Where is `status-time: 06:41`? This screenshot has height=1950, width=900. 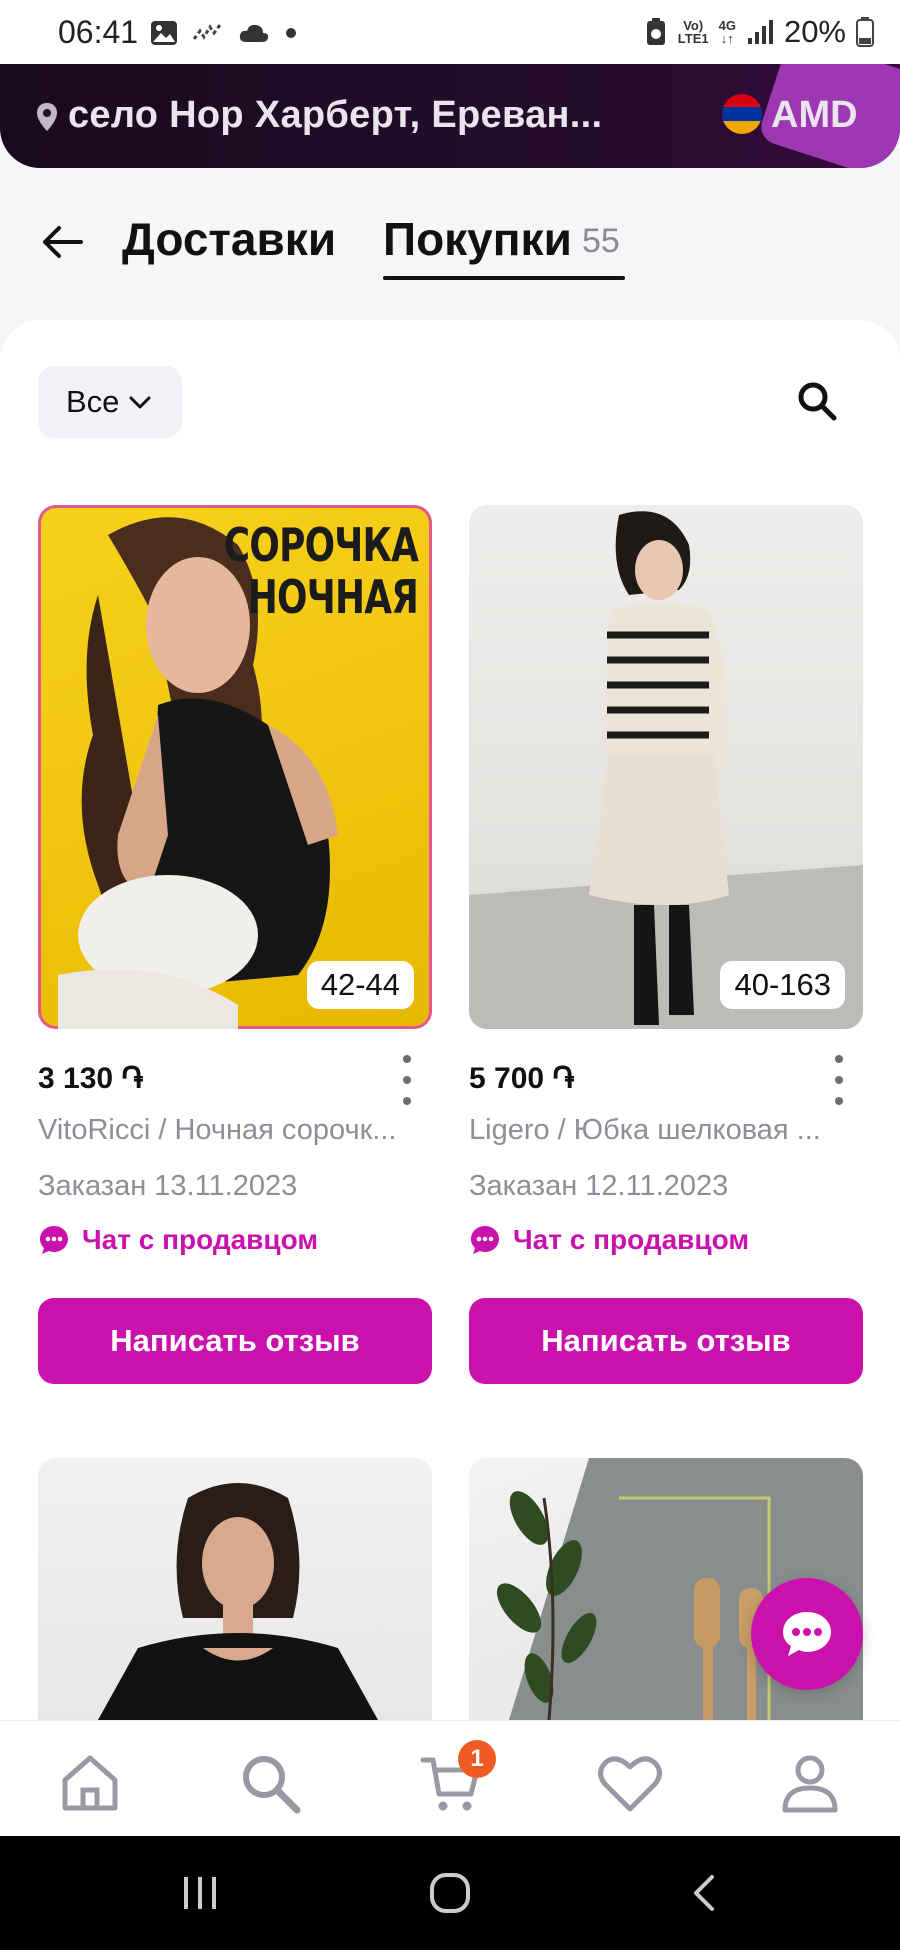
status-time: 06:41 is located at coordinates (98, 32).